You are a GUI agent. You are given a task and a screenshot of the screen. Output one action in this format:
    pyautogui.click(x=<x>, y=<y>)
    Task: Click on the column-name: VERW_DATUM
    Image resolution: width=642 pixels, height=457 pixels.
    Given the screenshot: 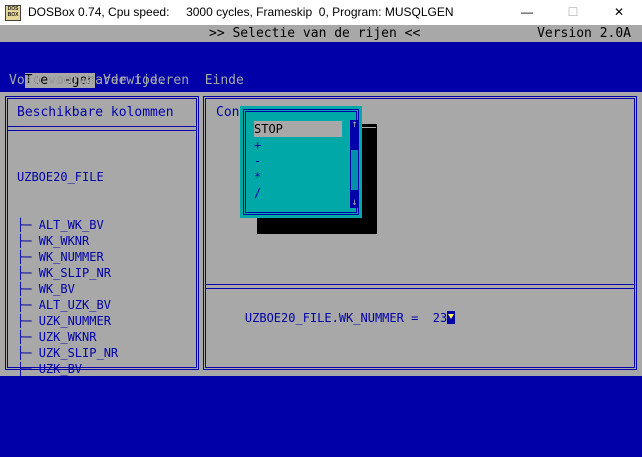 What is the action you would take?
    pyautogui.click(x=74, y=417)
    